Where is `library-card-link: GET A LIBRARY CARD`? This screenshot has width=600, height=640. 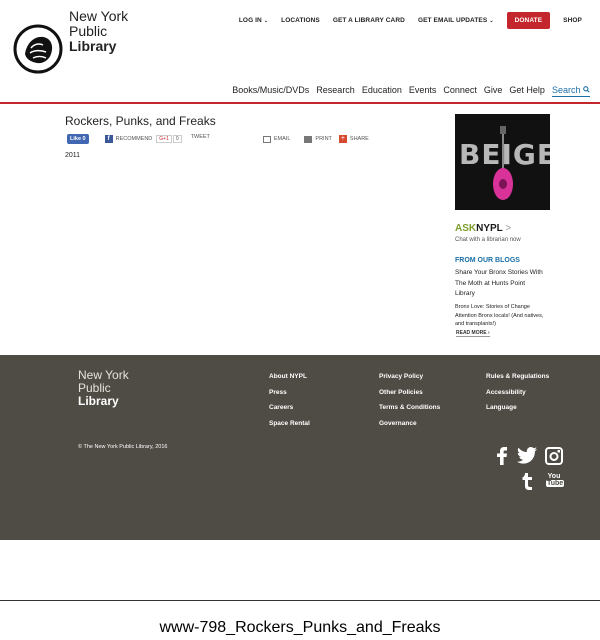
library-card-link: GET A LIBRARY CARD is located at coordinates (369, 20).